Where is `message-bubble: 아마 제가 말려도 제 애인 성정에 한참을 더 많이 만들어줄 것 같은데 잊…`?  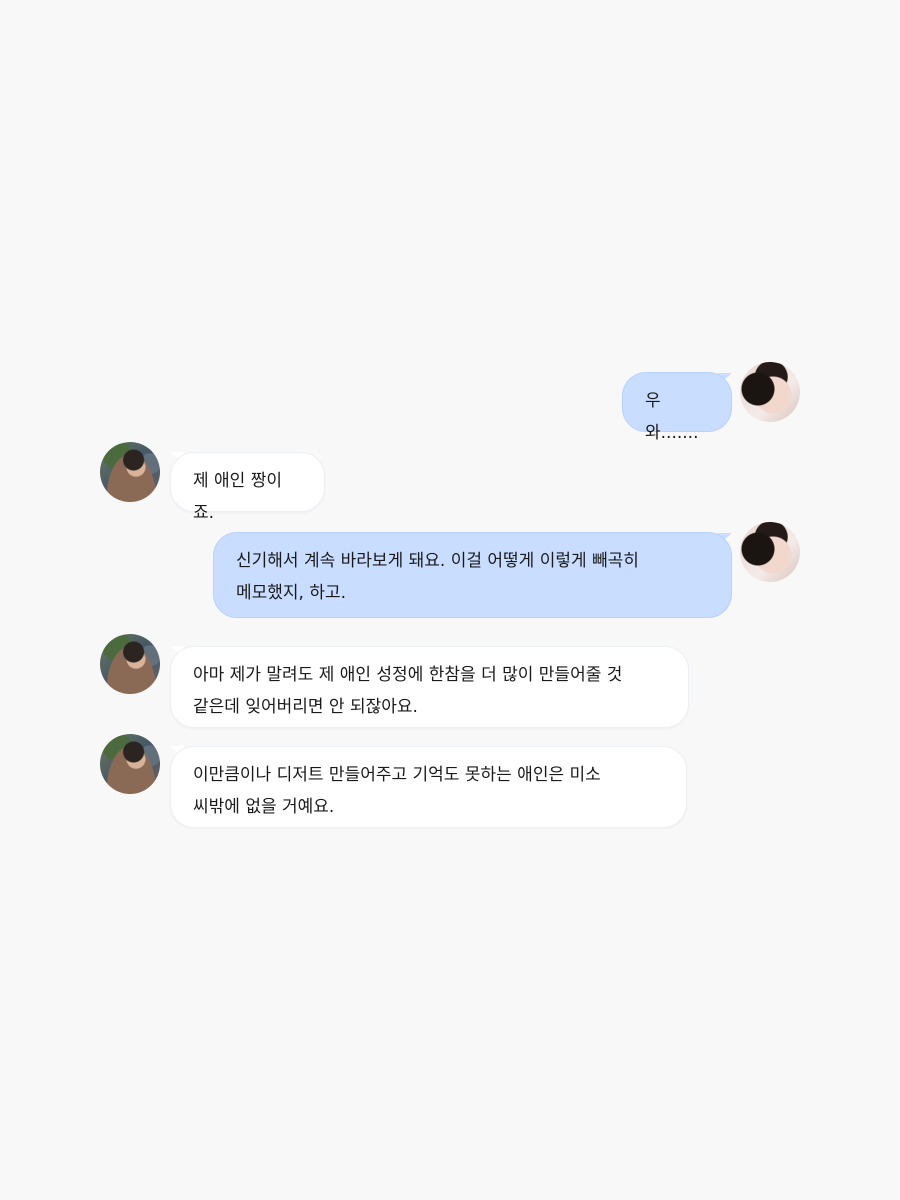 message-bubble: 아마 제가 말려도 제 애인 성정에 한참을 더 많이 만들어줄 것 같은데 잊… is located at coordinates (429, 687).